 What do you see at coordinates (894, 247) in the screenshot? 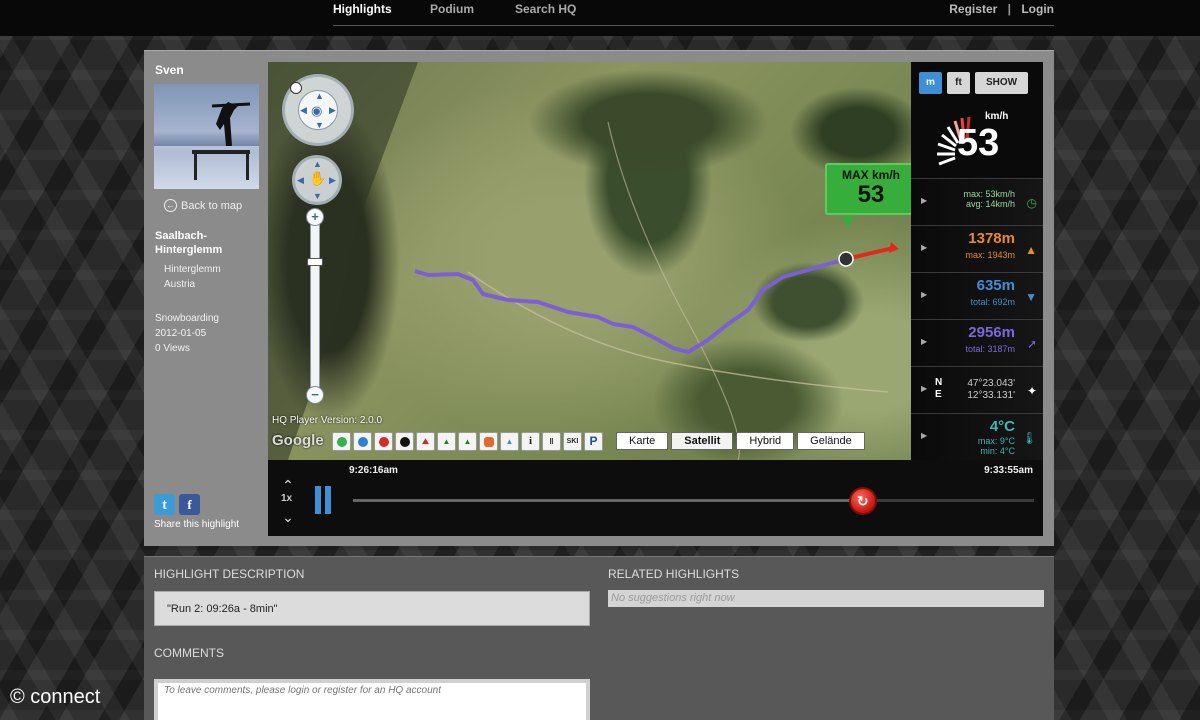
I see `direction-arrow-icon` at bounding box center [894, 247].